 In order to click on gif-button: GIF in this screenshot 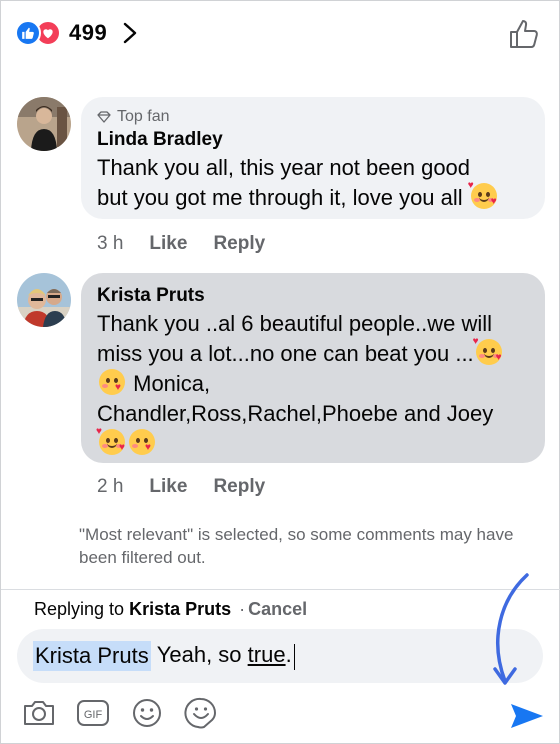, I will do `click(93, 713)`.